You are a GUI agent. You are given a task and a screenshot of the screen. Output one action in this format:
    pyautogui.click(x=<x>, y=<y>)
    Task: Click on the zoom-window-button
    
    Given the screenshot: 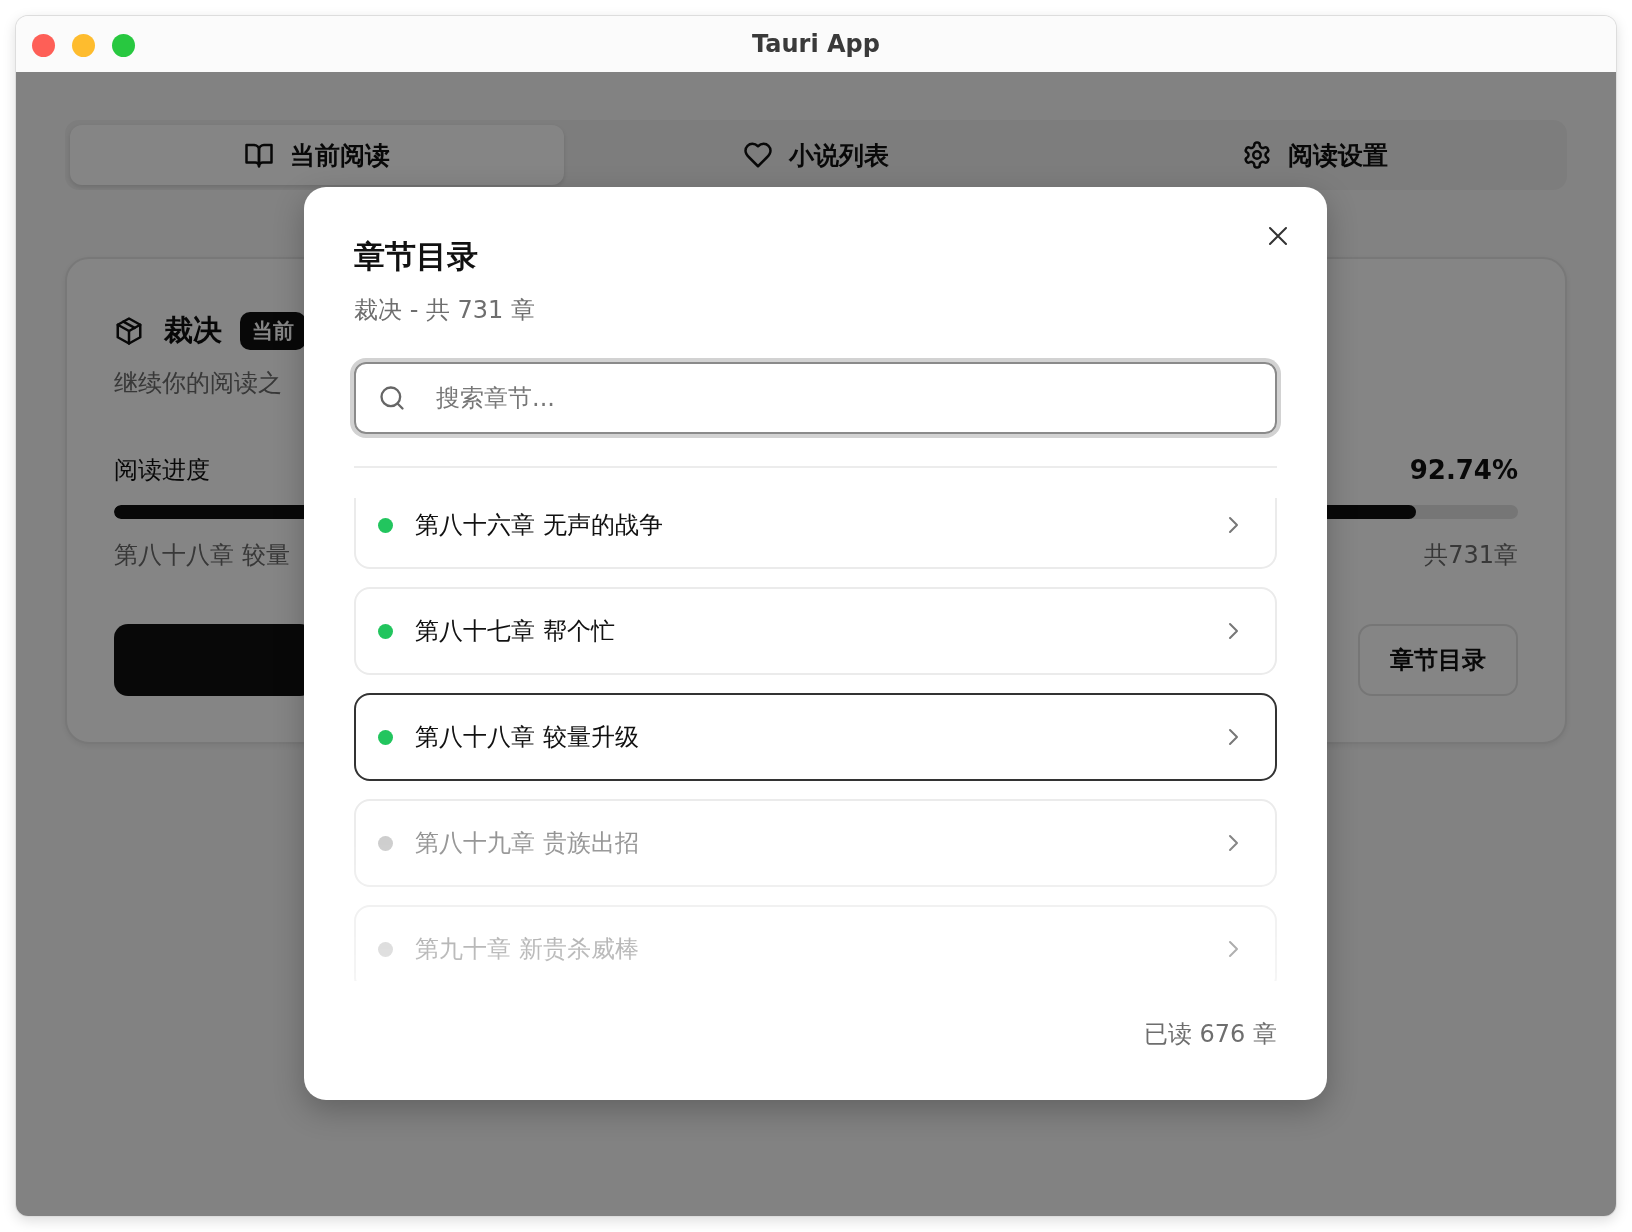 What is the action you would take?
    pyautogui.click(x=123, y=45)
    